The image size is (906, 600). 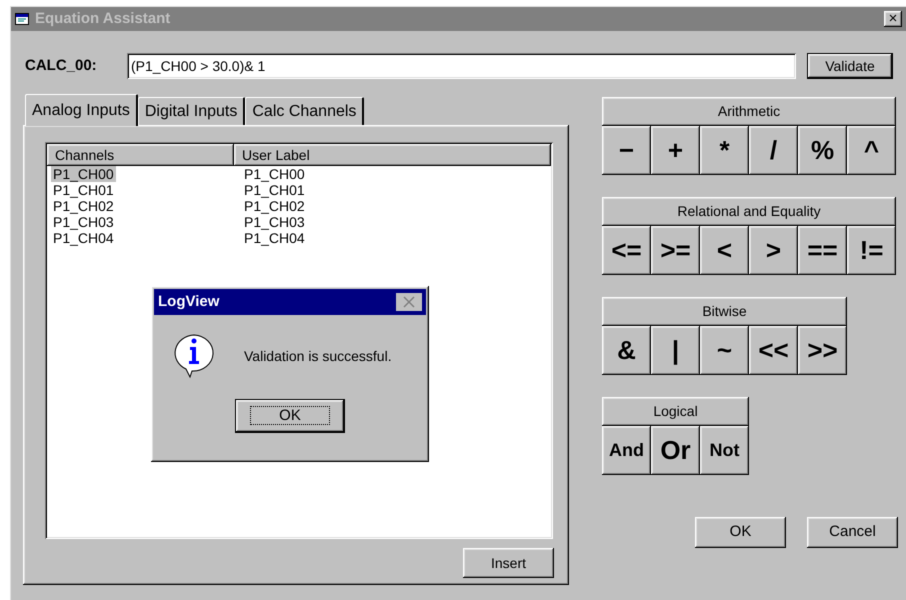 I want to click on table-cell: P1_CH02, so click(x=83, y=206).